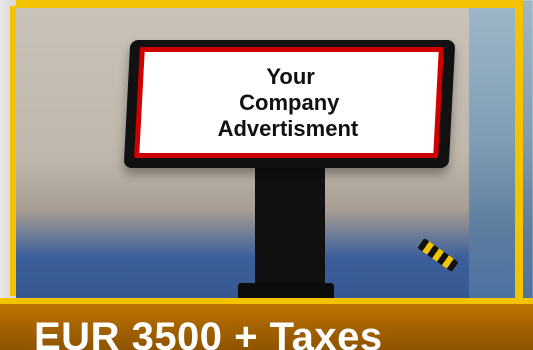 The height and width of the screenshot is (350, 533). Describe the element at coordinates (287, 128) in the screenshot. I see `advert-line-3: Advertisment` at that location.